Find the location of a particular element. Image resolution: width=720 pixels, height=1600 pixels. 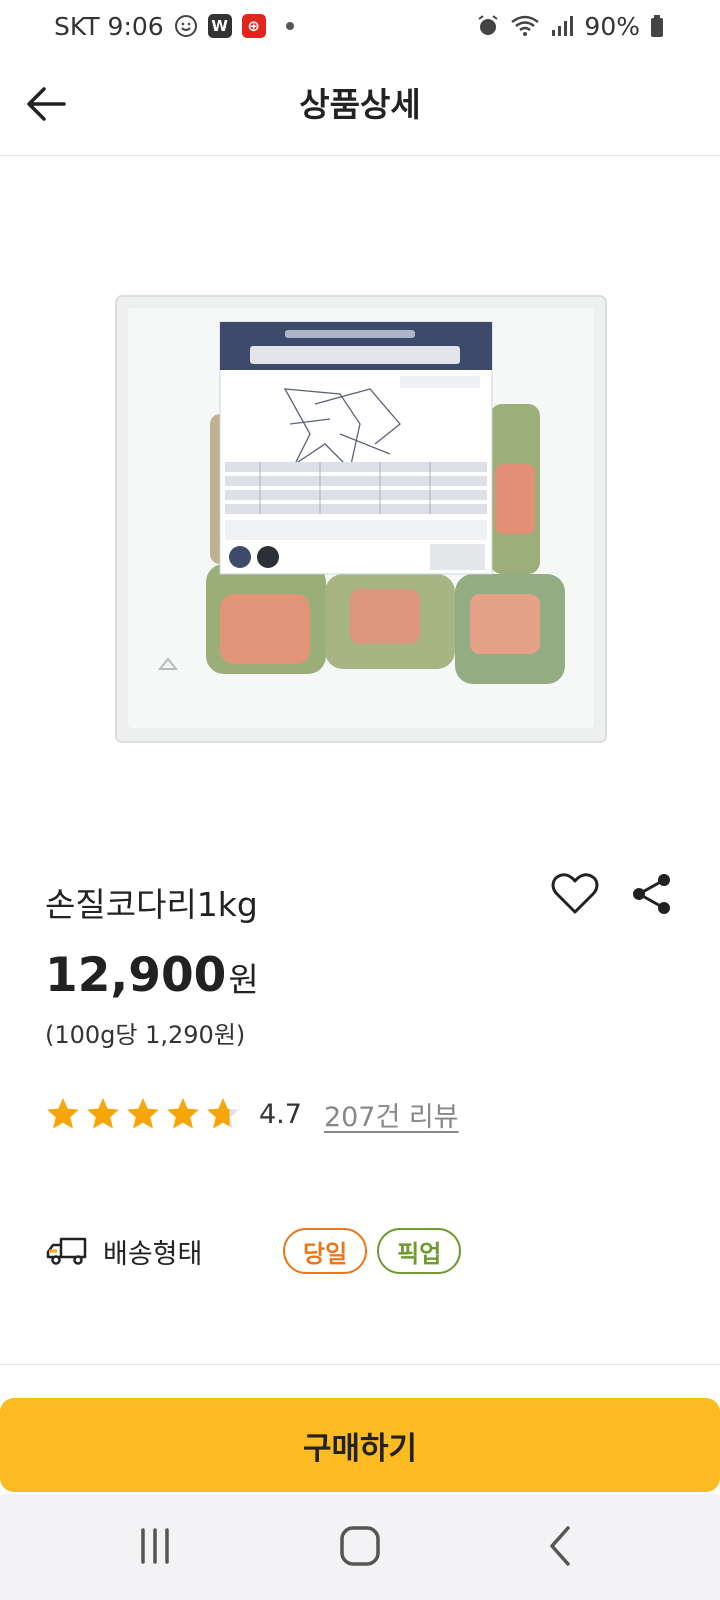

review-link: 207건 리뷰 is located at coordinates (391, 1114).